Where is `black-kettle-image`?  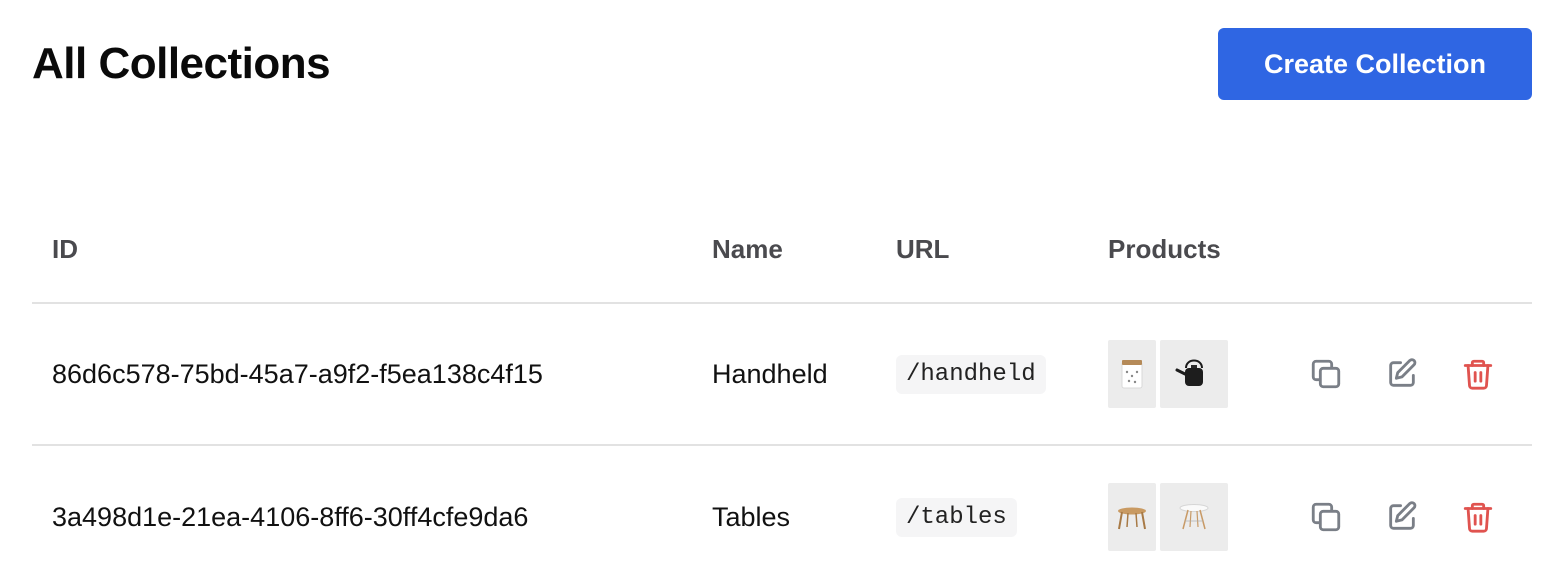 black-kettle-image is located at coordinates (1194, 374).